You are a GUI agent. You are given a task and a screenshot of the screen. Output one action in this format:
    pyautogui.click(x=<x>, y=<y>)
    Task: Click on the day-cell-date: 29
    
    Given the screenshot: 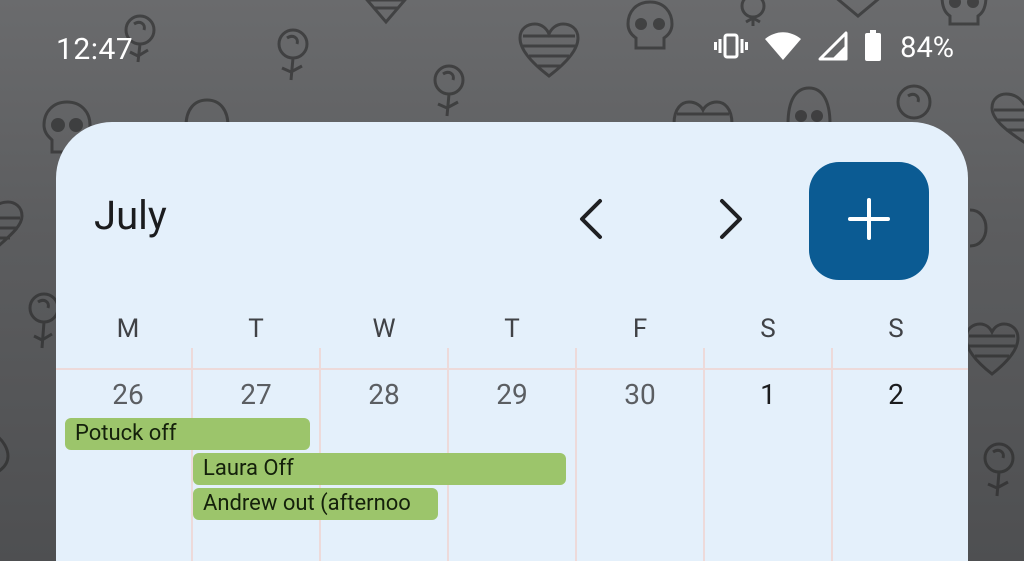 What is the action you would take?
    pyautogui.click(x=512, y=394)
    